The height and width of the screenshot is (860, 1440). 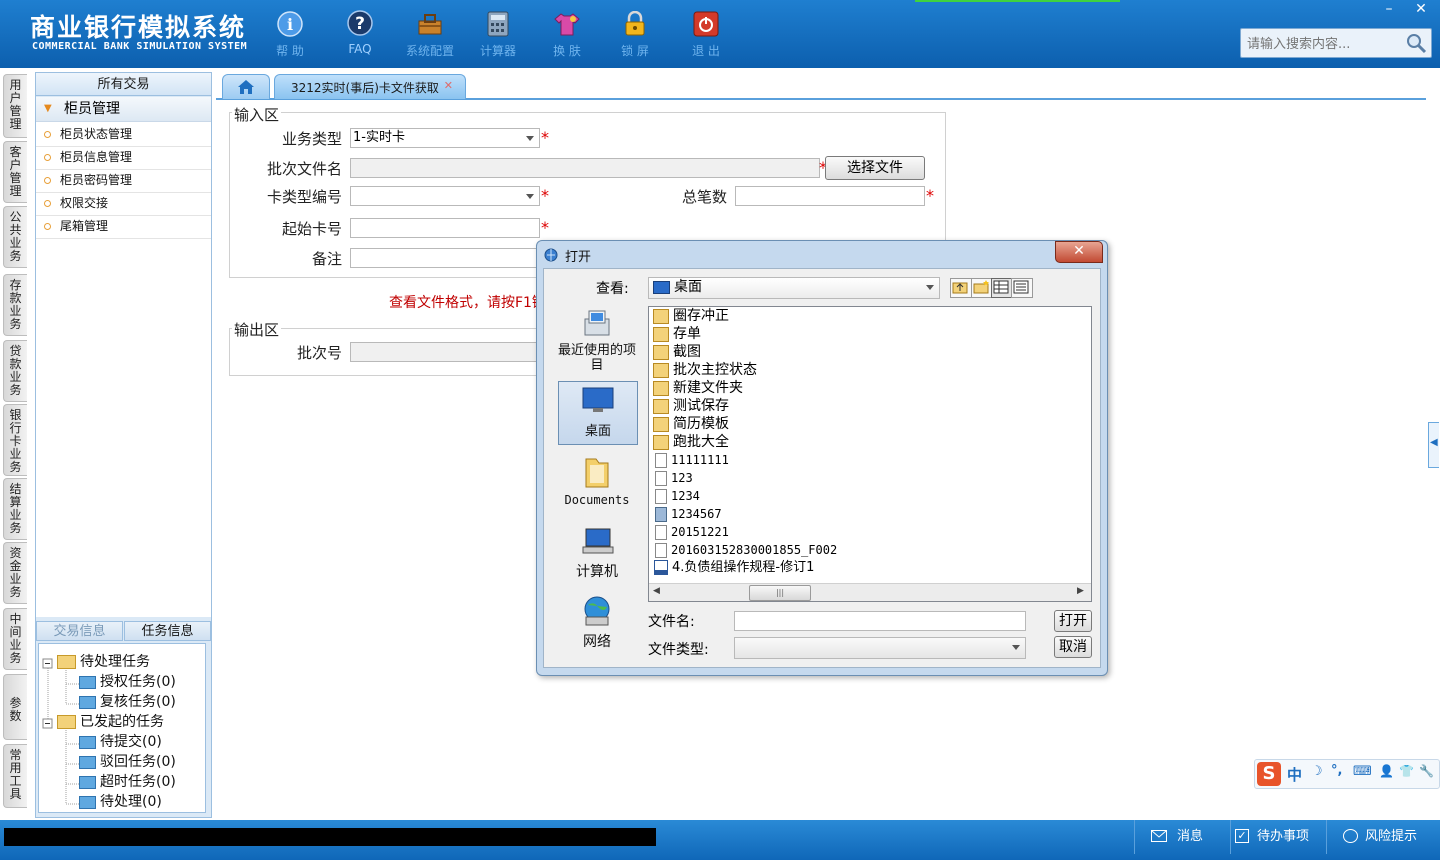 What do you see at coordinates (597, 623) in the screenshot?
I see `place-network: 网络` at bounding box center [597, 623].